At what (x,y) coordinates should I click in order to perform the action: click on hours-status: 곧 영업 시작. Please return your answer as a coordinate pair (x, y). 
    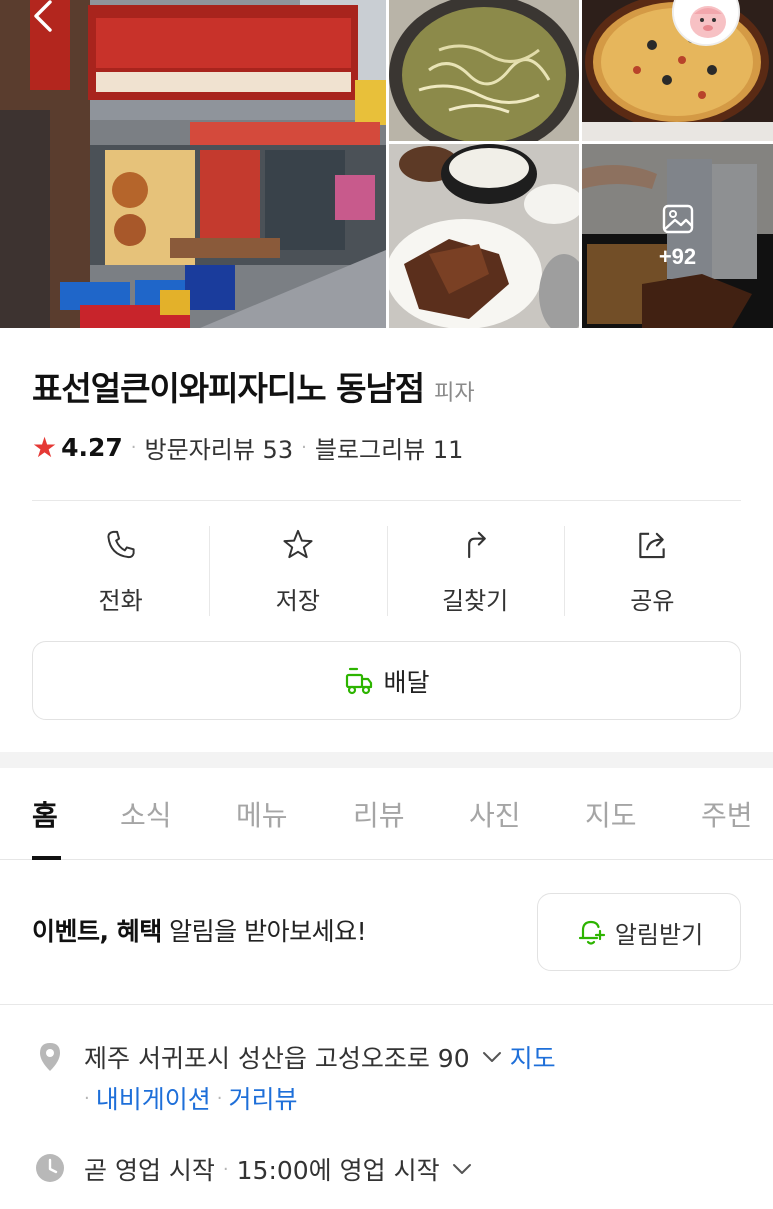
    Looking at the image, I should click on (149, 1170).